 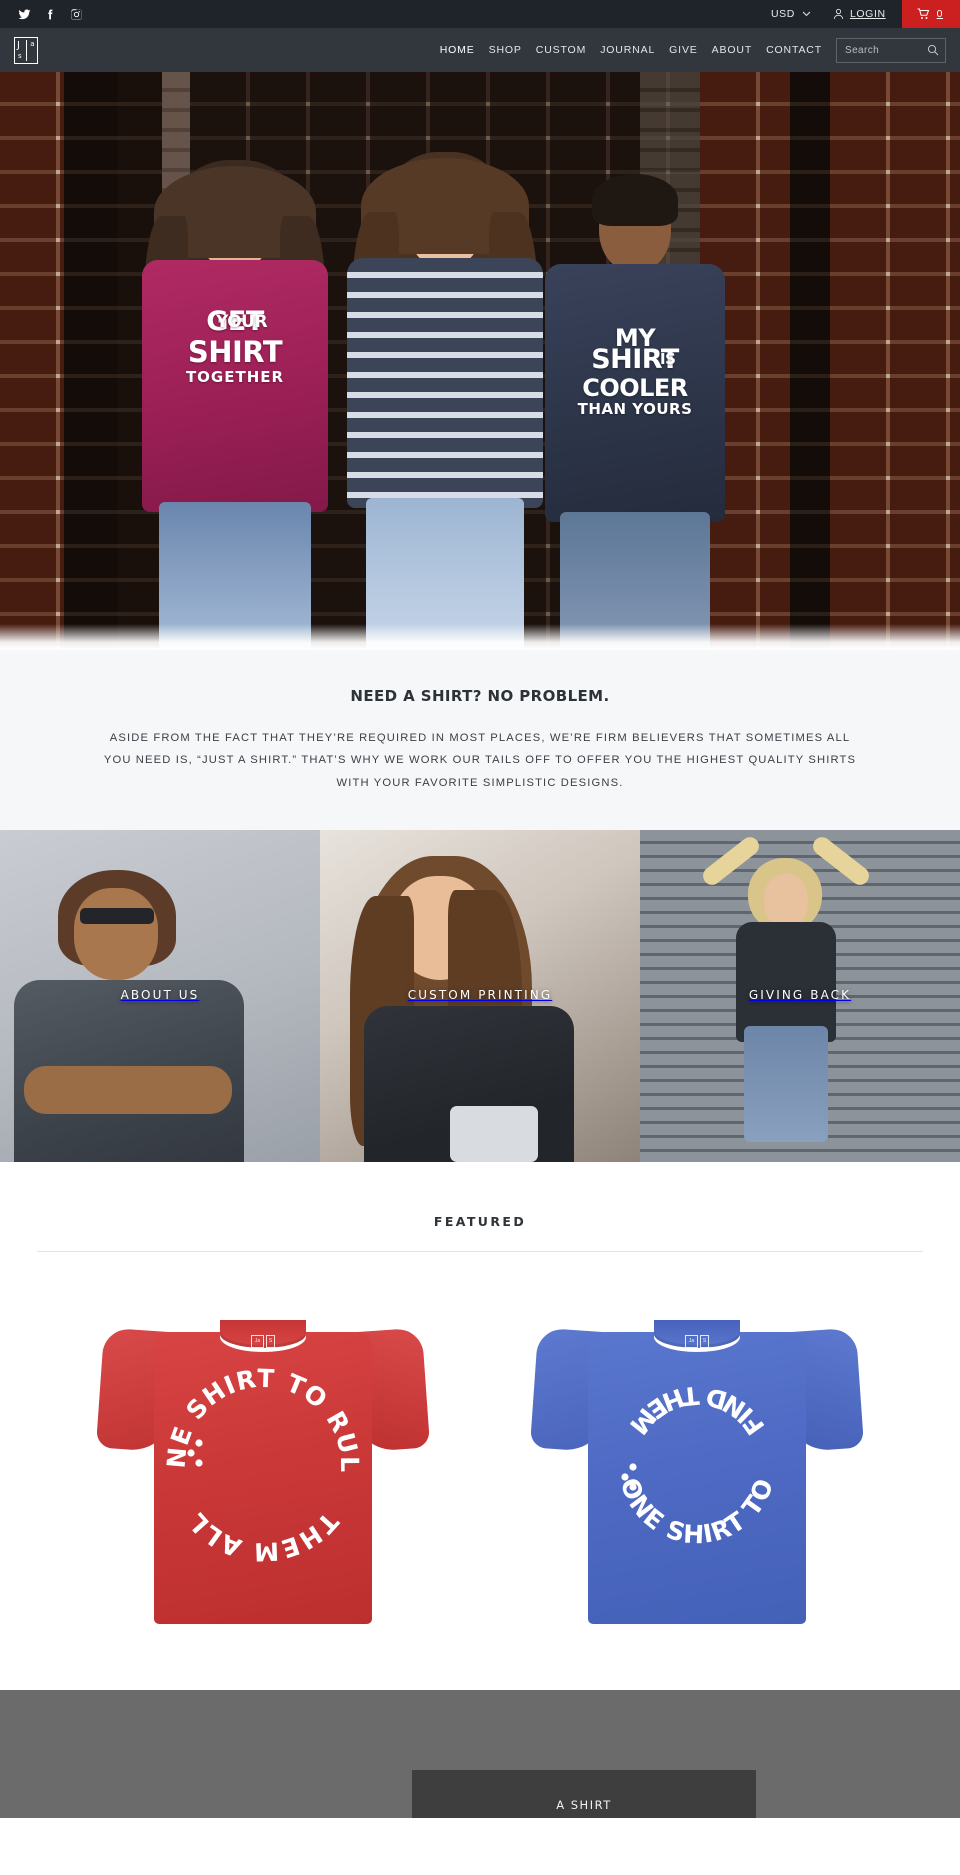 I want to click on tile-giving-back: GIVING BACK, so click(x=800, y=996).